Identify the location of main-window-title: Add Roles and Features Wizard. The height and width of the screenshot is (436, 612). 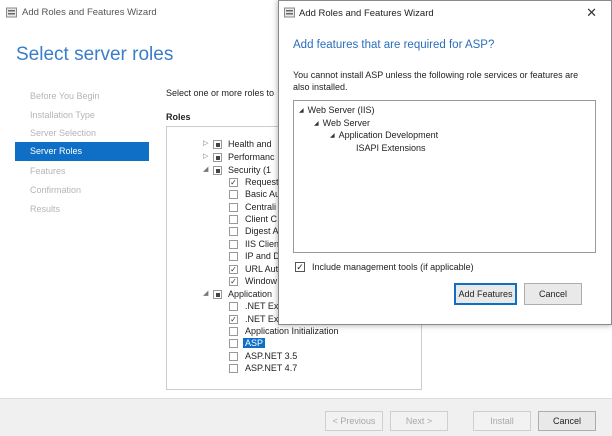
(89, 12).